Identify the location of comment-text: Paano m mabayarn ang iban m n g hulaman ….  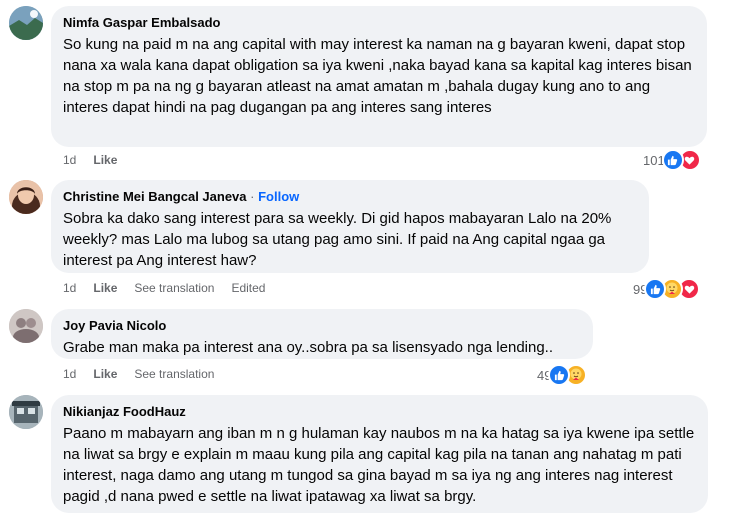
(379, 465).